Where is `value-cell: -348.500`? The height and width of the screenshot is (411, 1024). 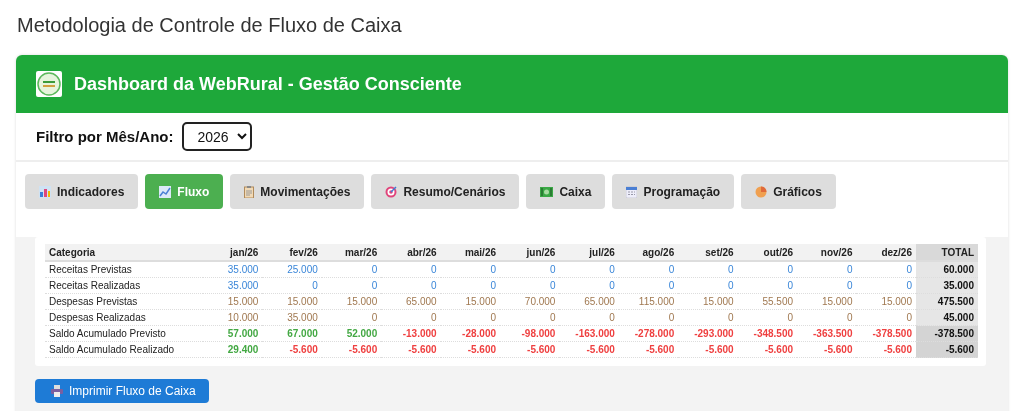
value-cell: -348.500 is located at coordinates (767, 333).